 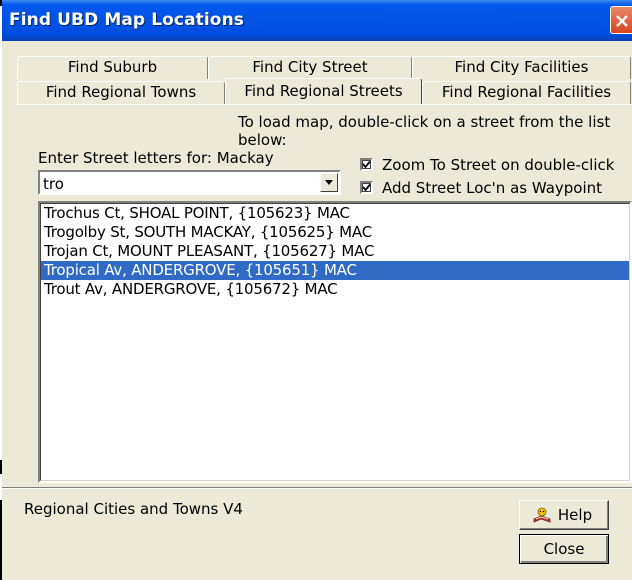 I want to click on tab-label: Find City Facilities, so click(x=521, y=67).